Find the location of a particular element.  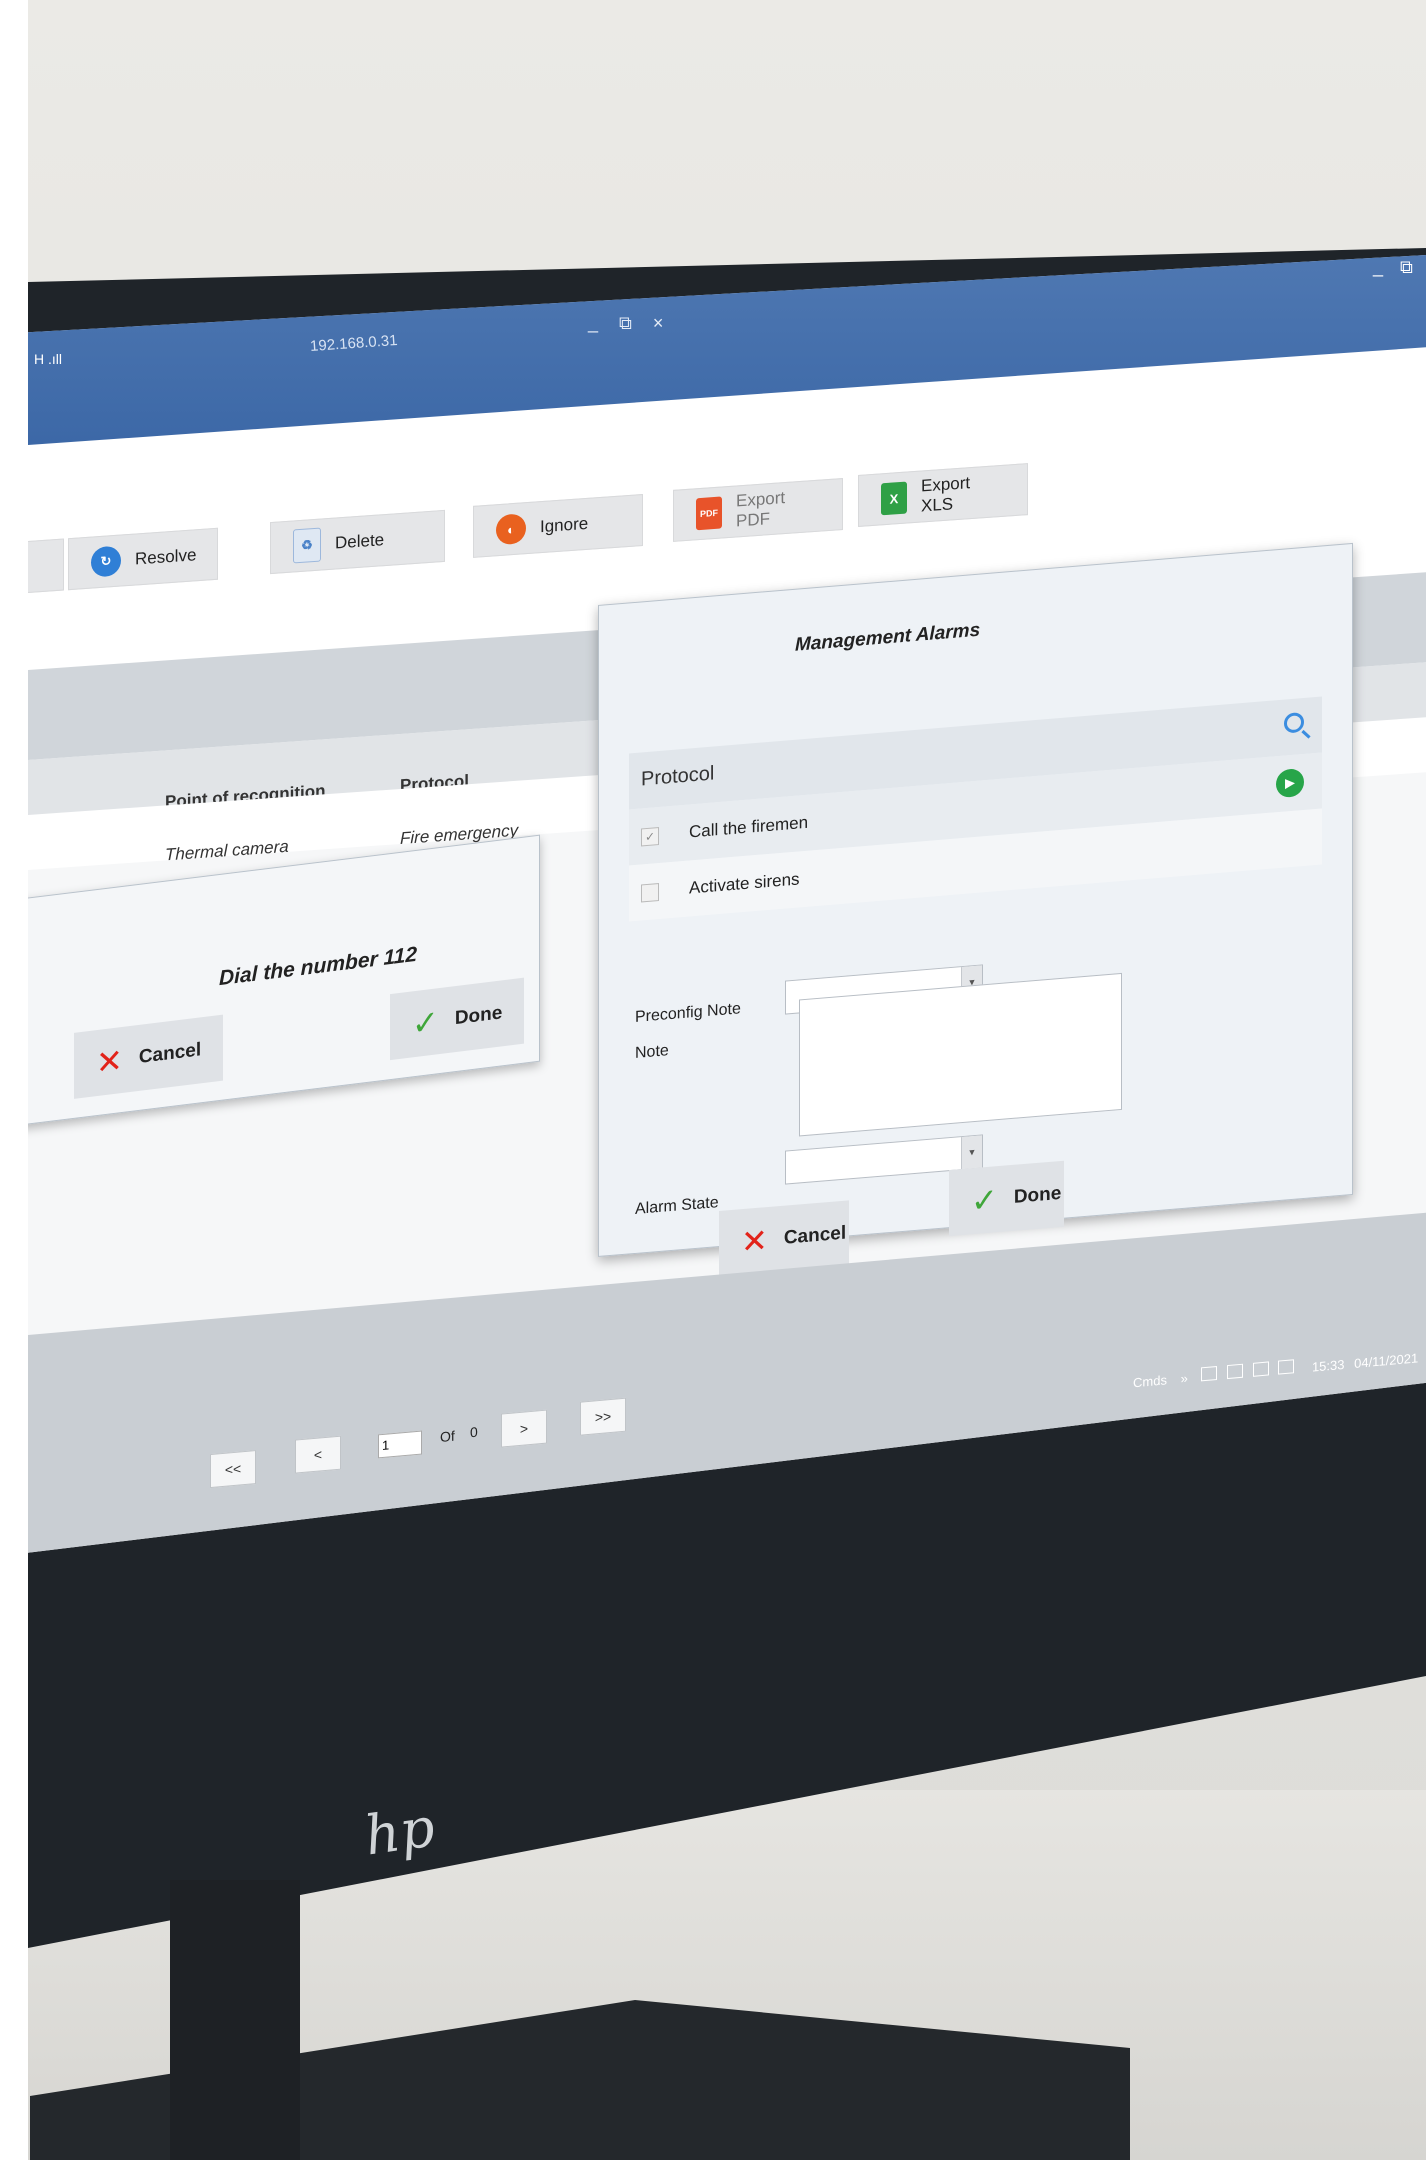

protocol-item-label: Call the firemen is located at coordinates (749, 827).